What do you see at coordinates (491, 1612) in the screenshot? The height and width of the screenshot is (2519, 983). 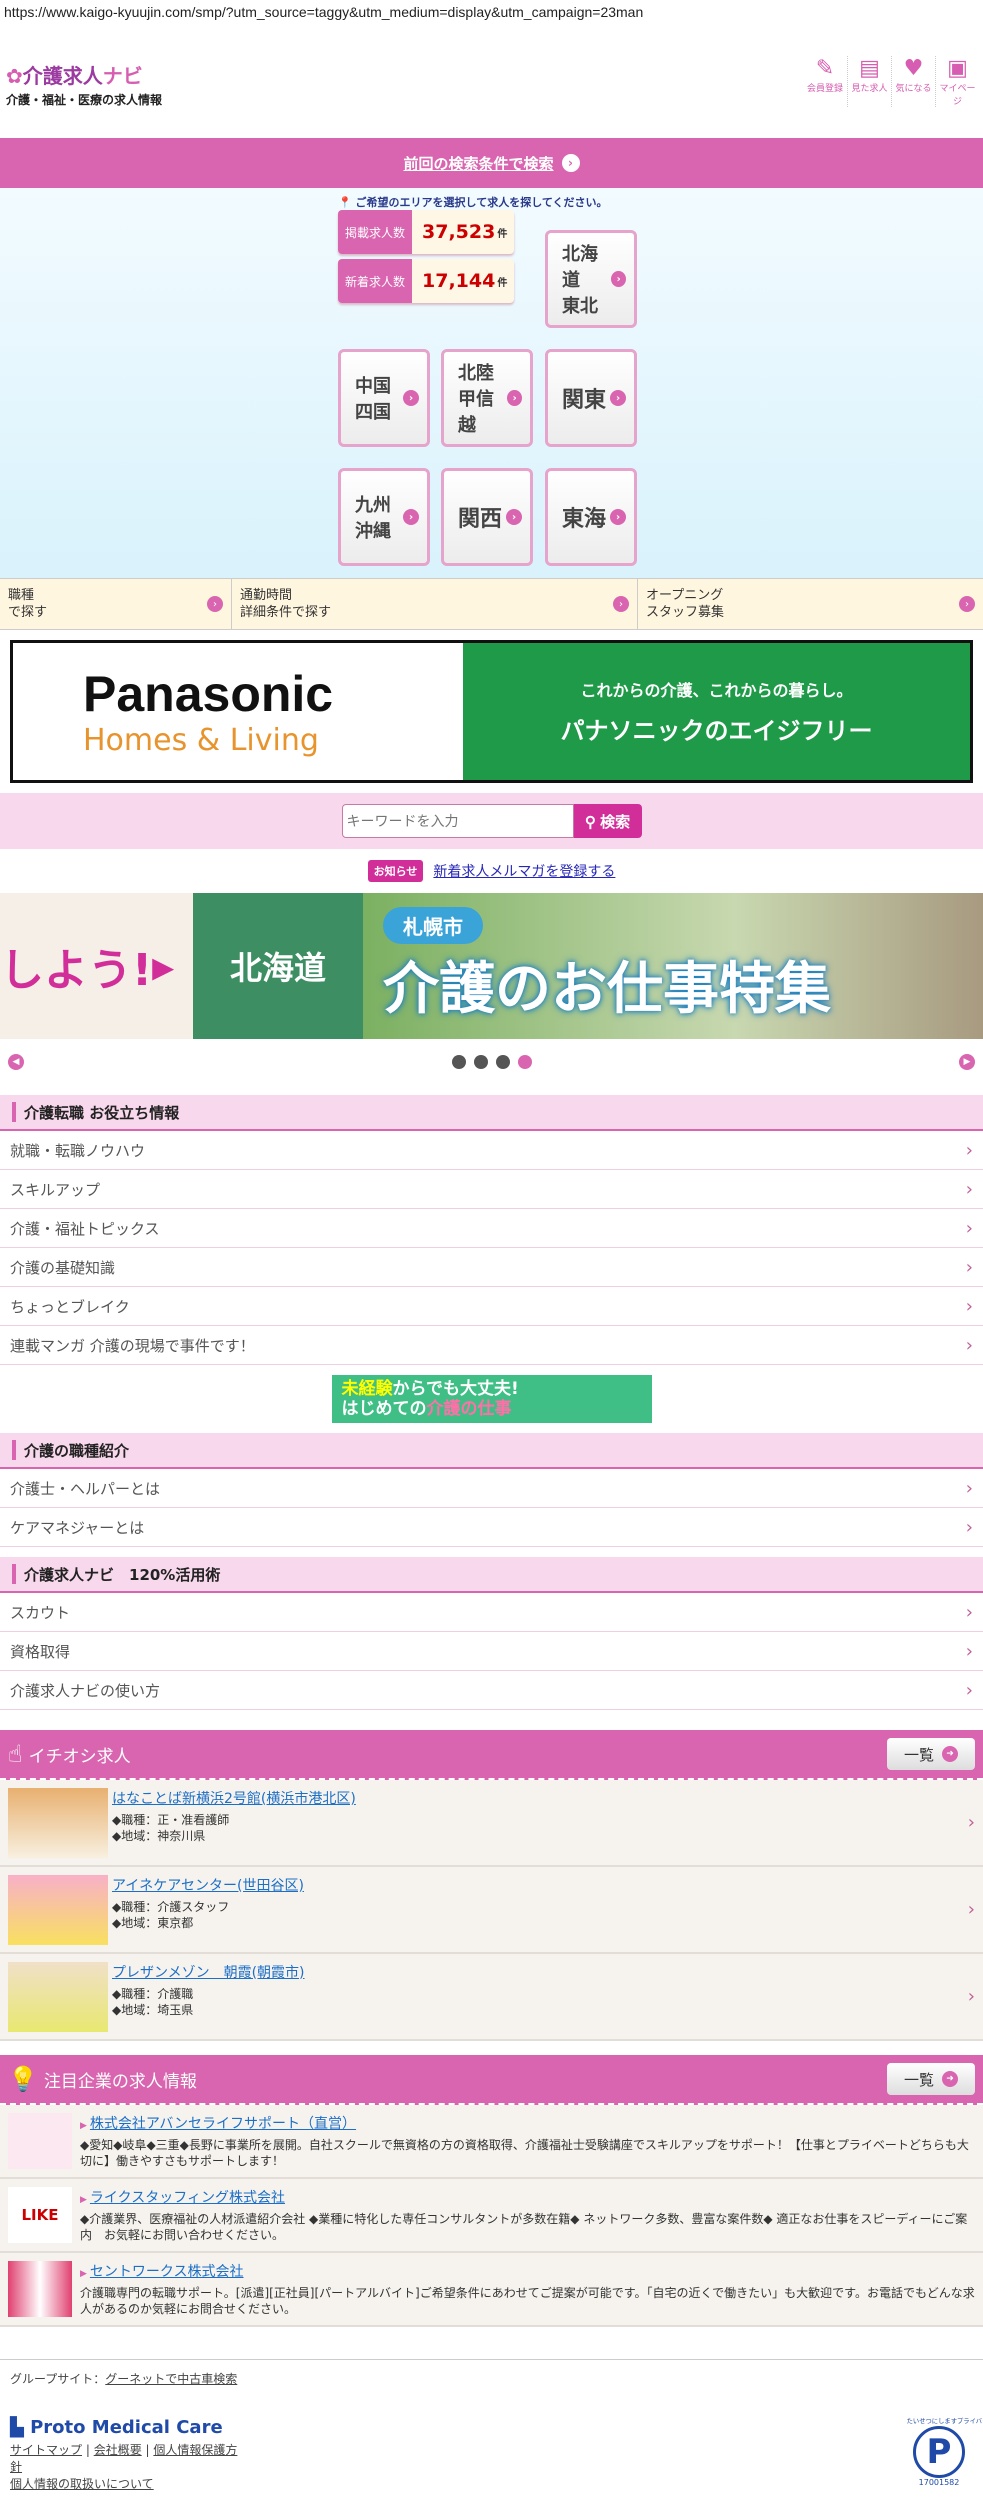 I see `list-item: スカウト ›` at bounding box center [491, 1612].